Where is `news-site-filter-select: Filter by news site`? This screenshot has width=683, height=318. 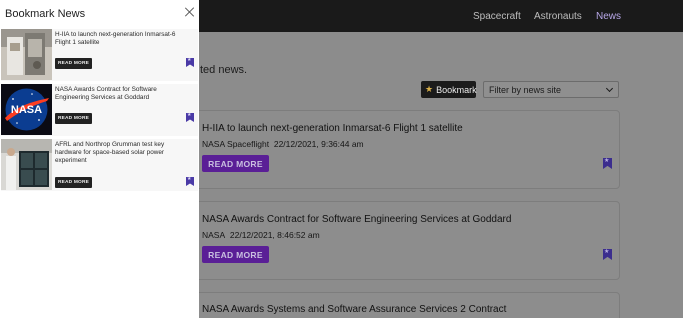
news-site-filter-select: Filter by news site is located at coordinates (551, 89).